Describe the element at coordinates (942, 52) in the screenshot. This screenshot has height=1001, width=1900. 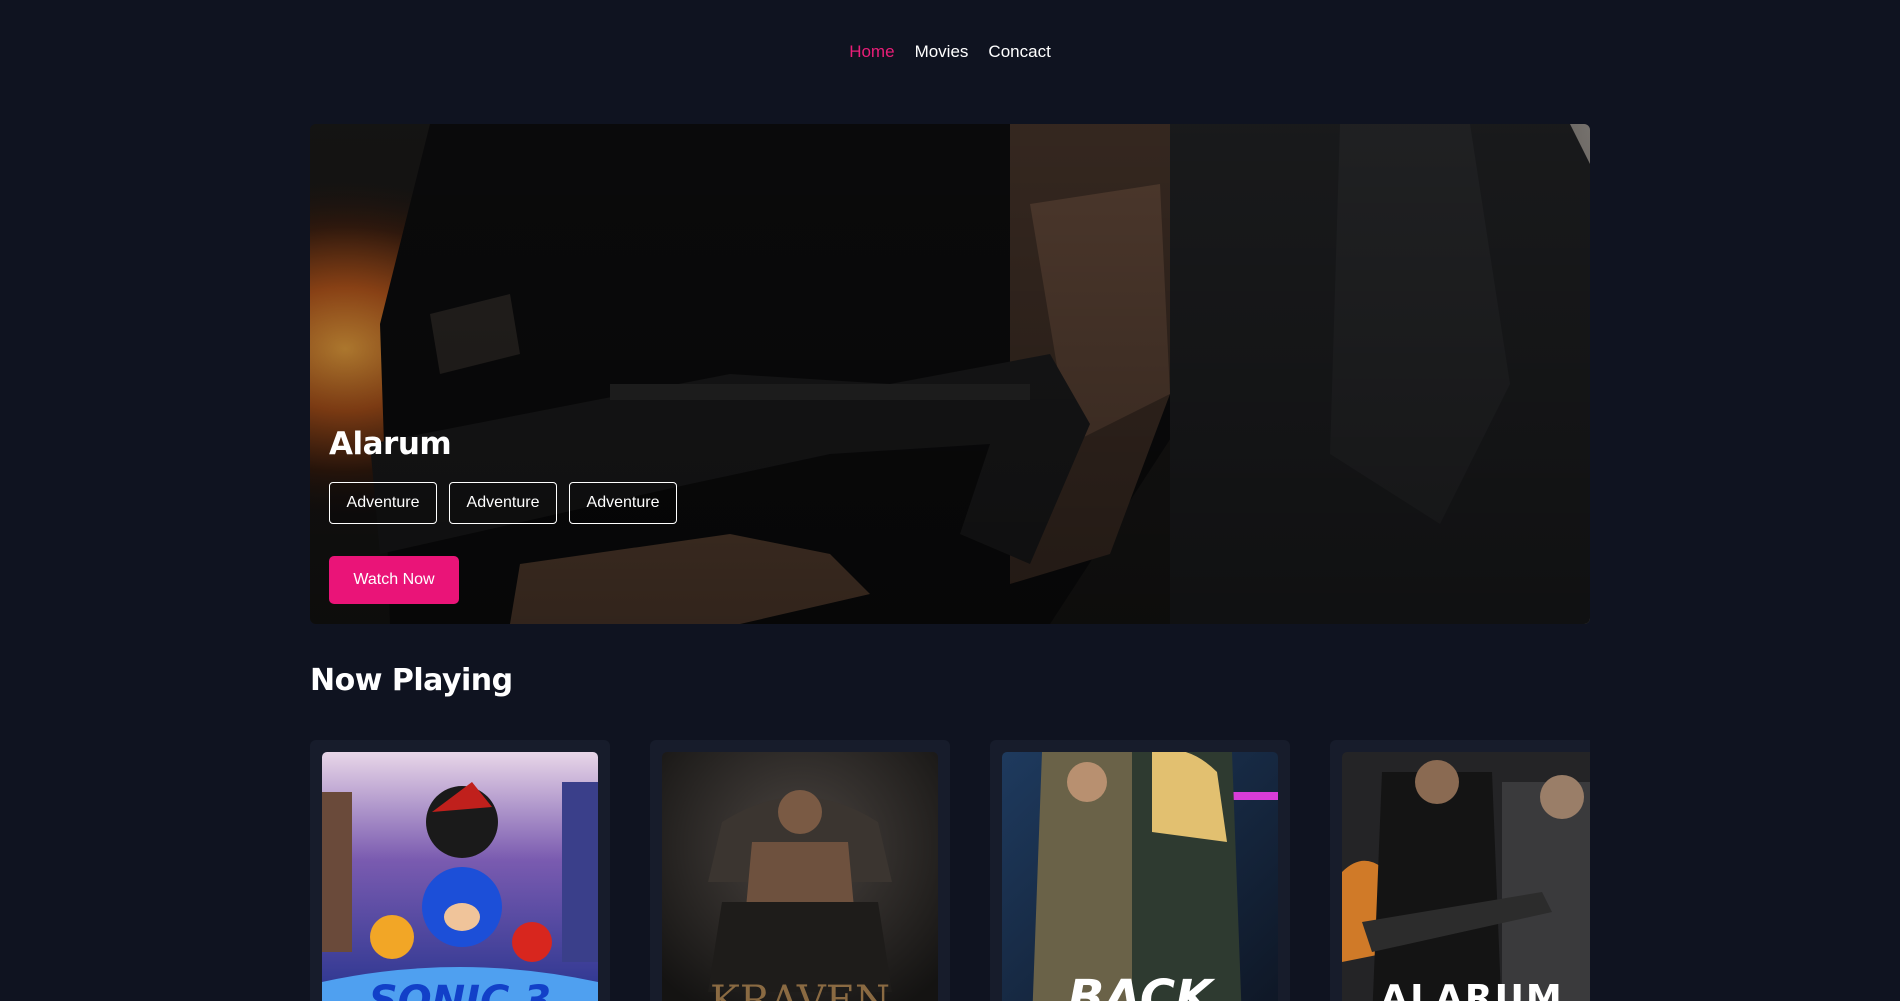
I see `nav-movies-link: Movies` at that location.